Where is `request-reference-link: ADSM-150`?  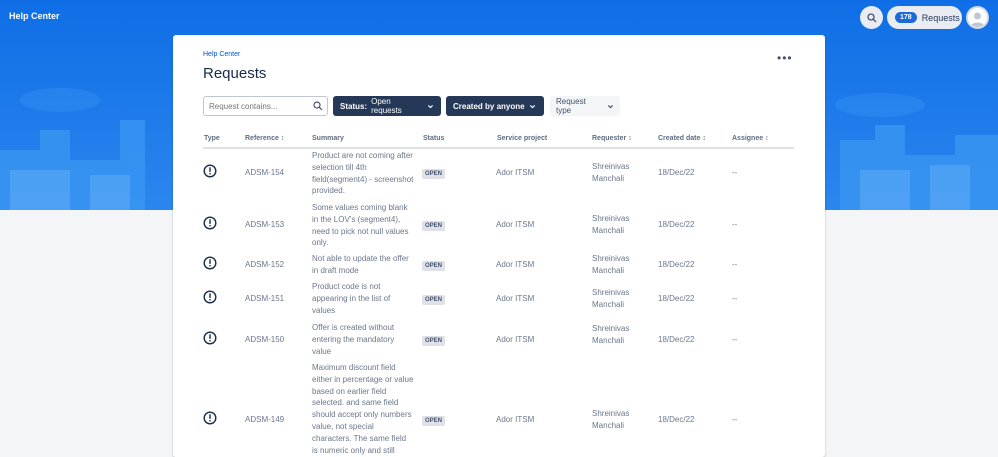
request-reference-link: ADSM-150 is located at coordinates (264, 340).